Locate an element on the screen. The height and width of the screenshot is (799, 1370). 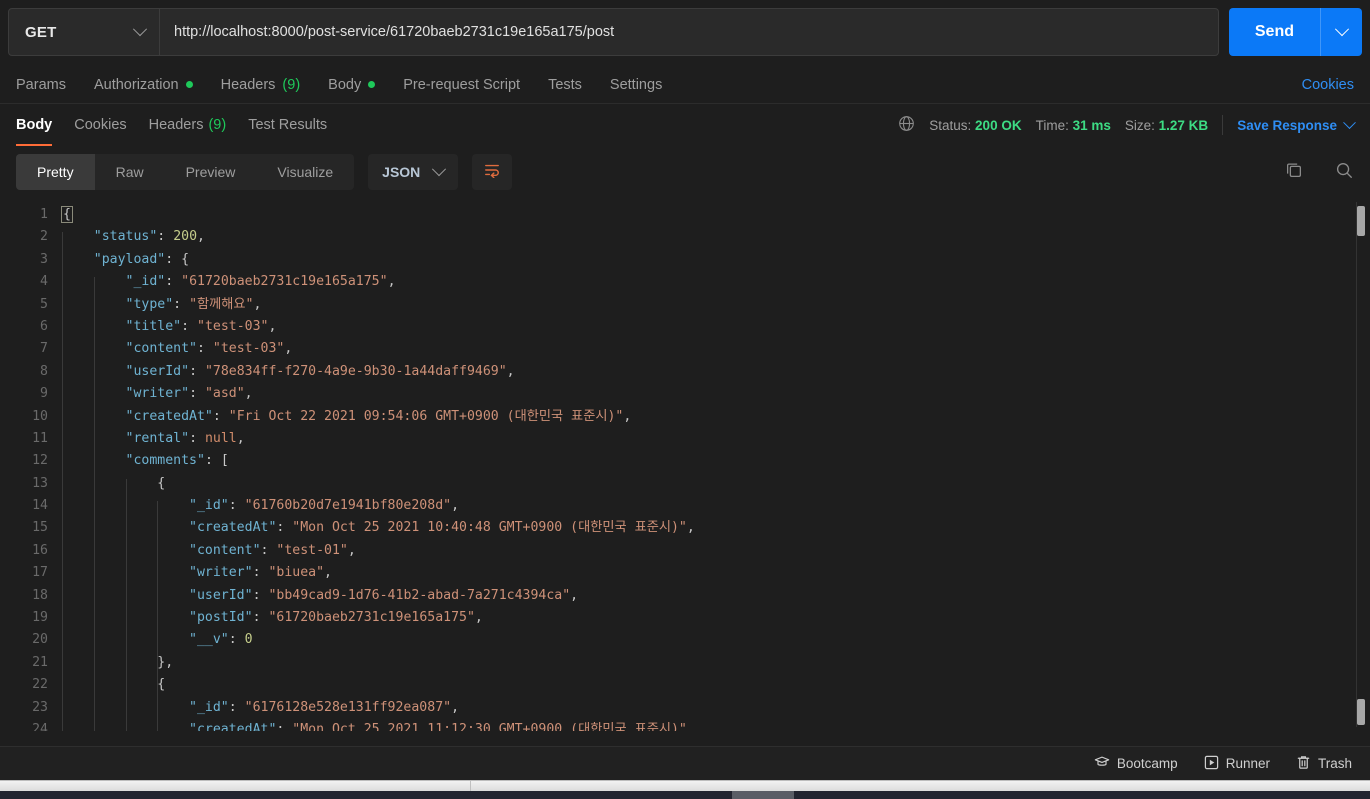
footer-label: Bootcamp is located at coordinates (1147, 763).